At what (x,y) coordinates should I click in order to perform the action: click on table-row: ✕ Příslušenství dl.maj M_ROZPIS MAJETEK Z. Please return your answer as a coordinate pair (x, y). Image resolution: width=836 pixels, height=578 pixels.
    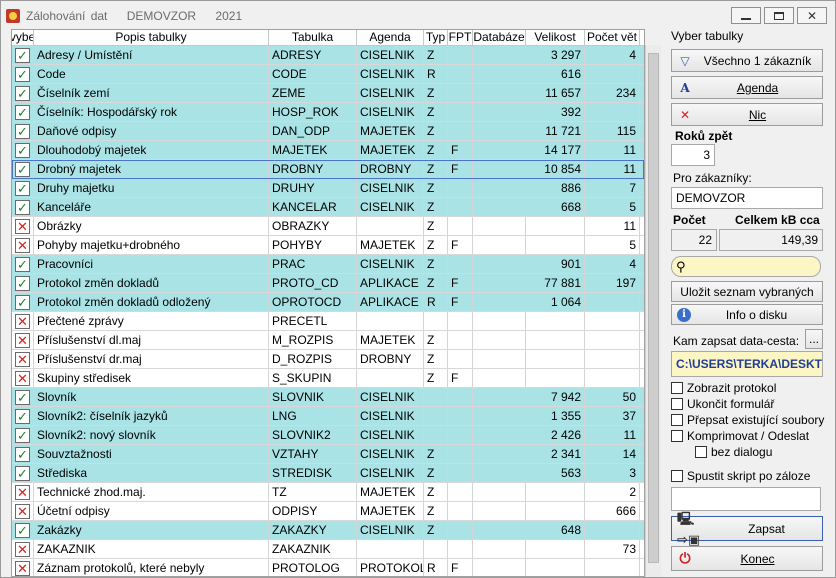
    Looking at the image, I should click on (328, 340).